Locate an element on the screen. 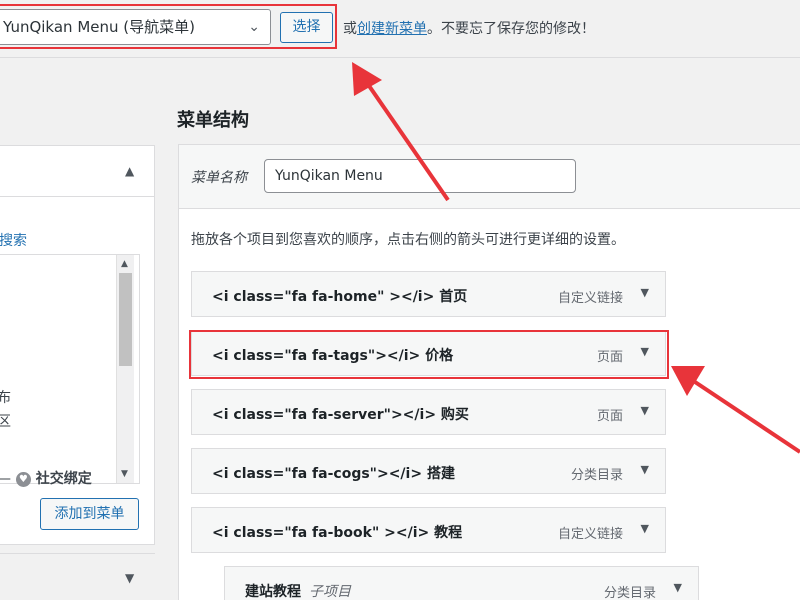 The image size is (800, 600). menu-item: <i class="fa fa-server"></i> 购买 页面 ▼ is located at coordinates (428, 412).